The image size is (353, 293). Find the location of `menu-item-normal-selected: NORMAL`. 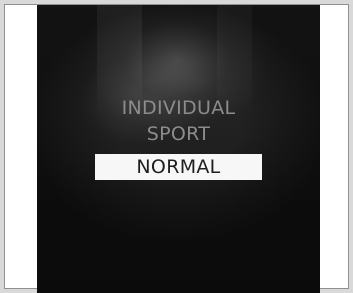

menu-item-normal-selected: NORMAL is located at coordinates (178, 167).